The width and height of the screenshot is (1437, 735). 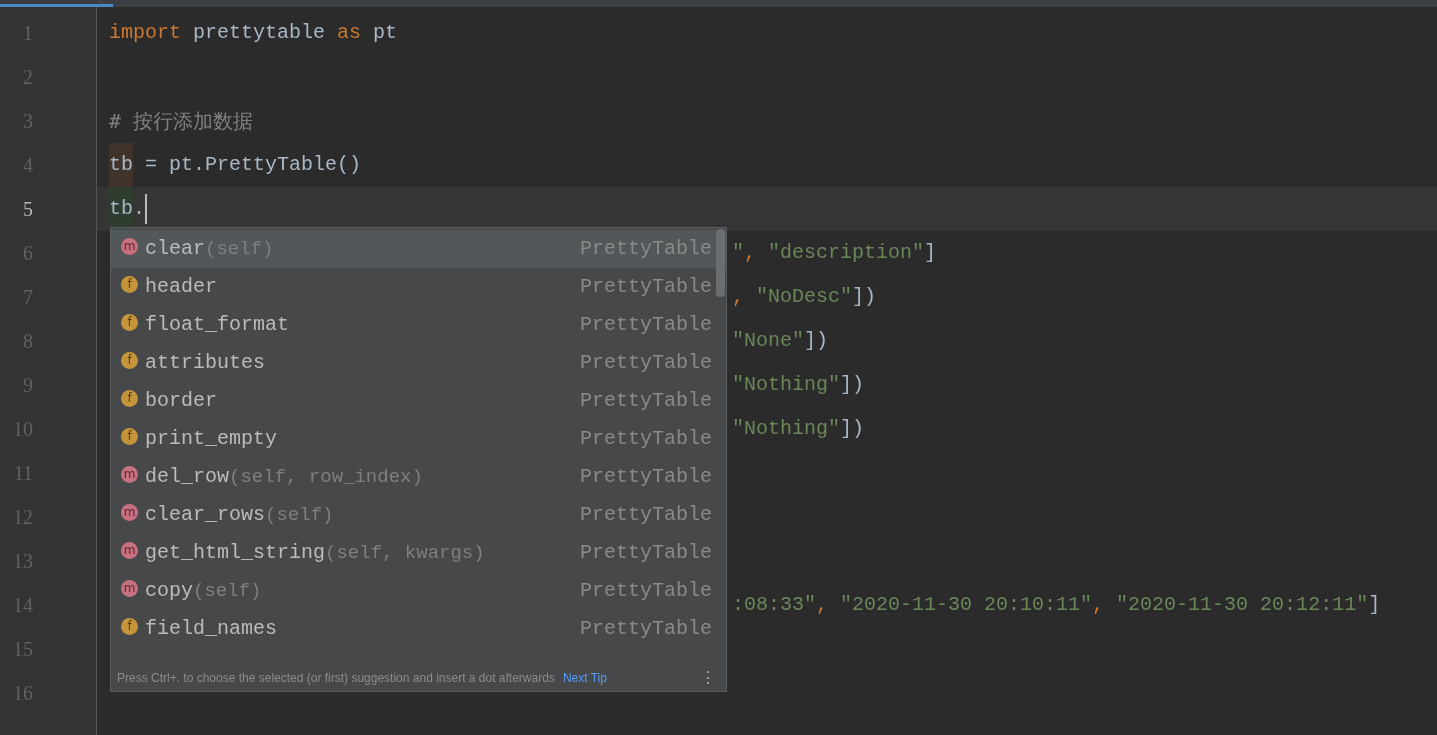 What do you see at coordinates (418, 325) in the screenshot?
I see `completion-item: f float_format PrettyTable` at bounding box center [418, 325].